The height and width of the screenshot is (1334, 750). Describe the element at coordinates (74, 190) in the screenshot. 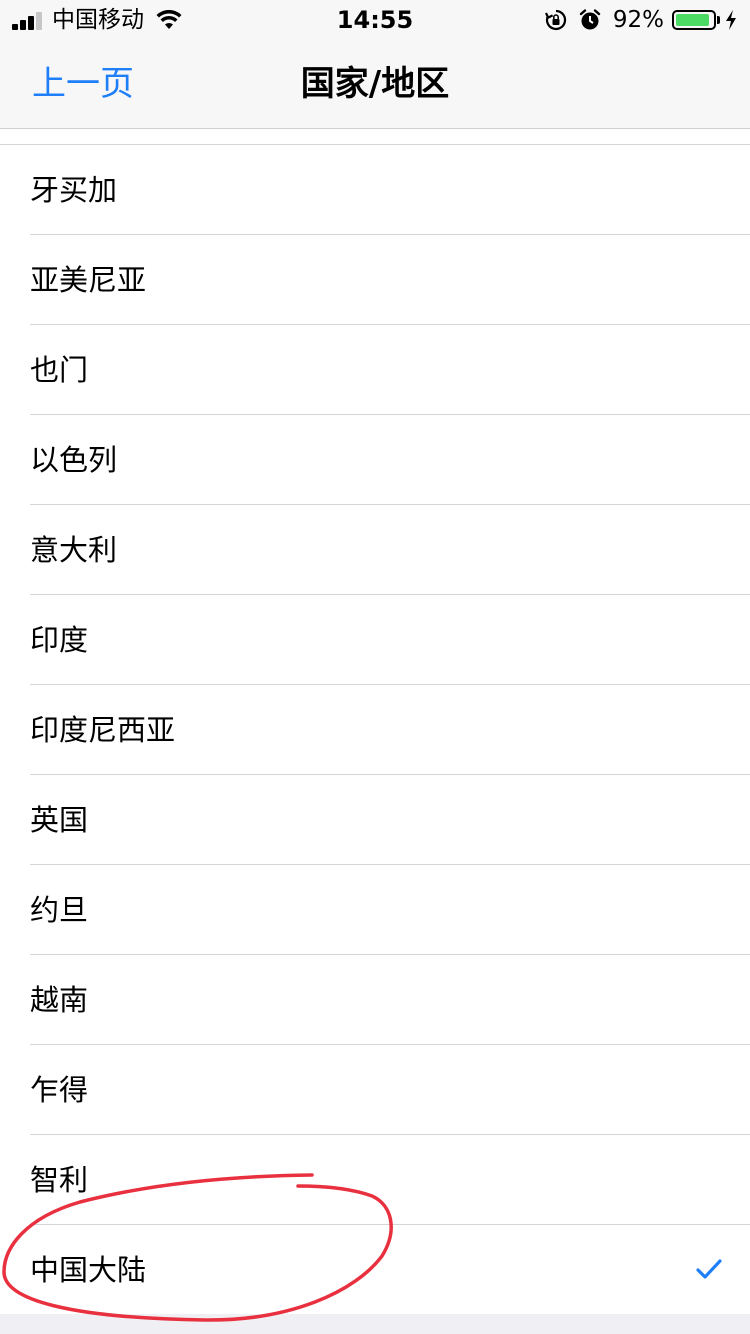

I see `country-name: 牙买加` at that location.